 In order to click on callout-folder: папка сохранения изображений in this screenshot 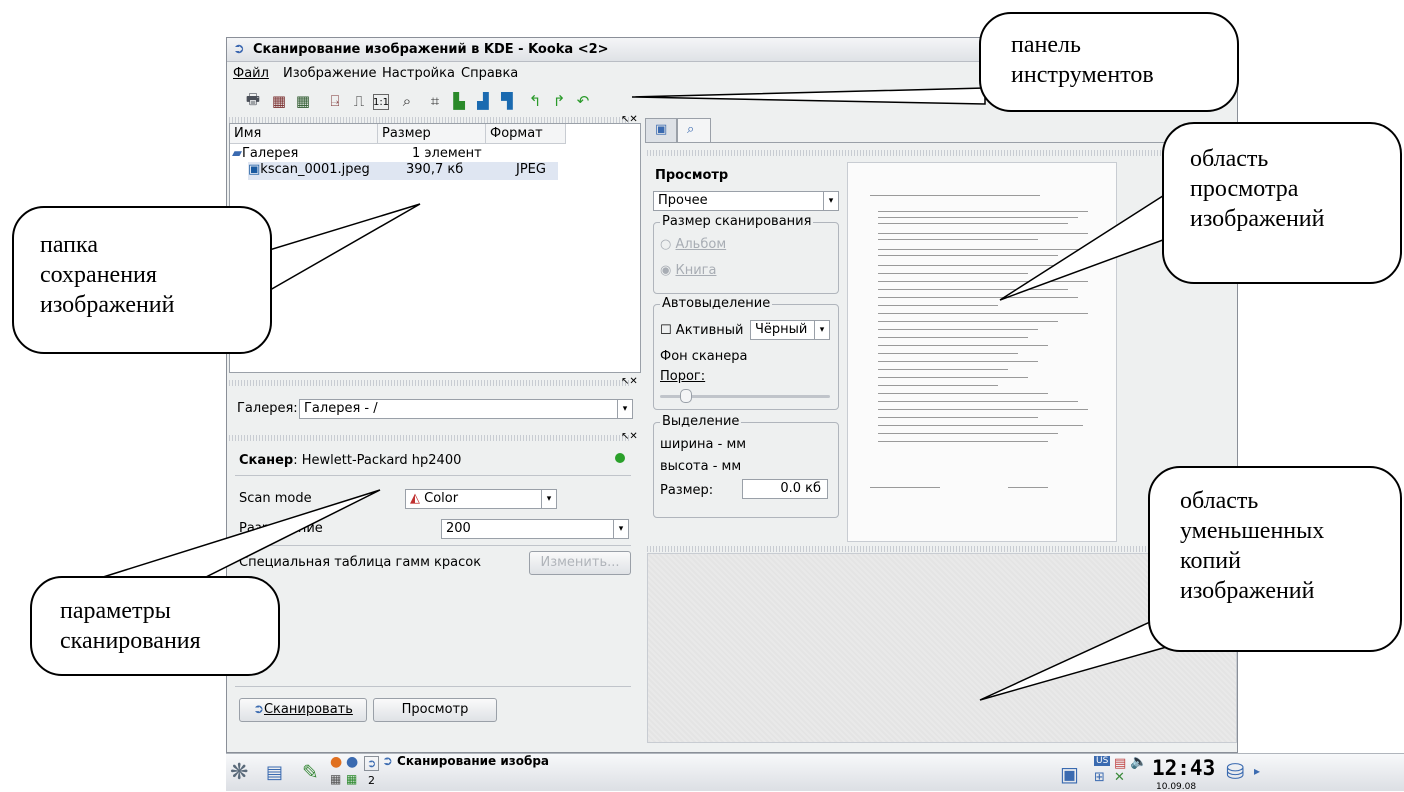, I will do `click(142, 280)`.